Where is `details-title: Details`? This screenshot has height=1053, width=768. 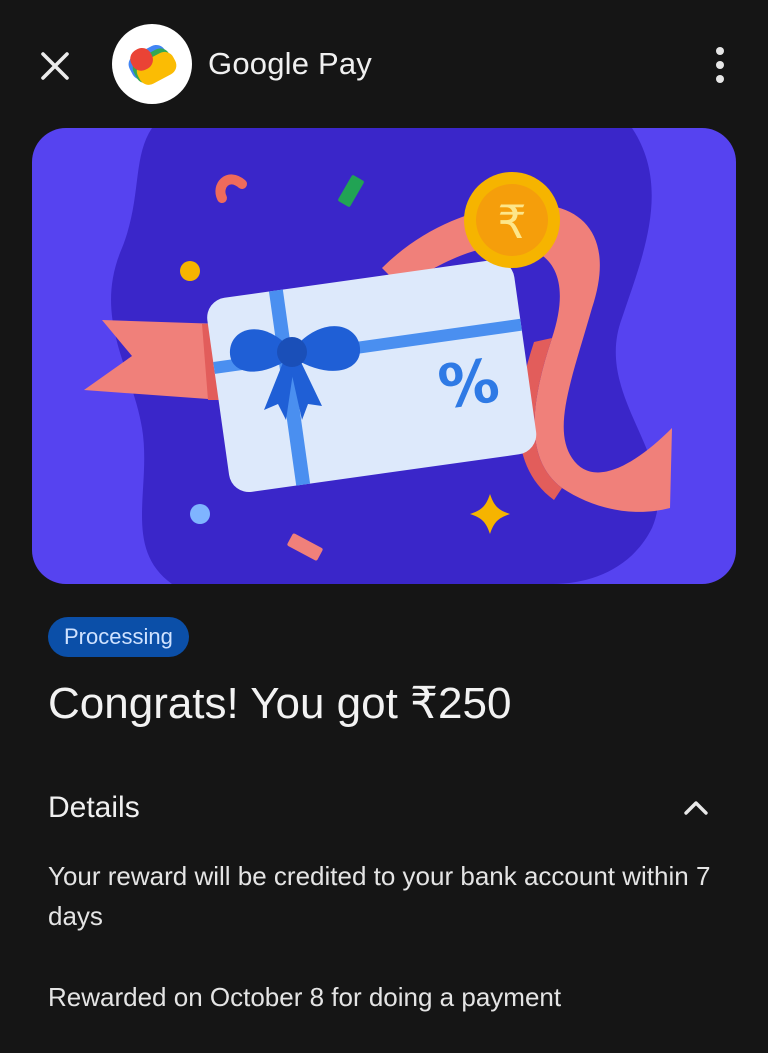
details-title: Details is located at coordinates (94, 807).